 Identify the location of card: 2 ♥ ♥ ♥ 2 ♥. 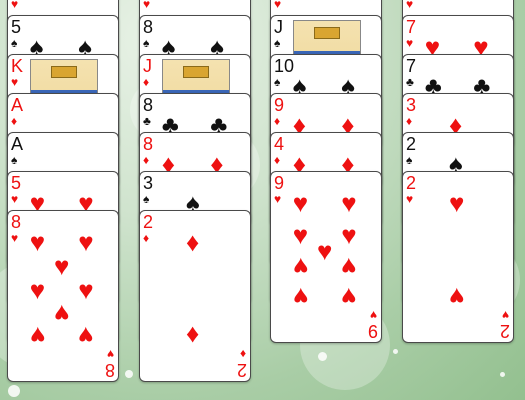
(458, 257).